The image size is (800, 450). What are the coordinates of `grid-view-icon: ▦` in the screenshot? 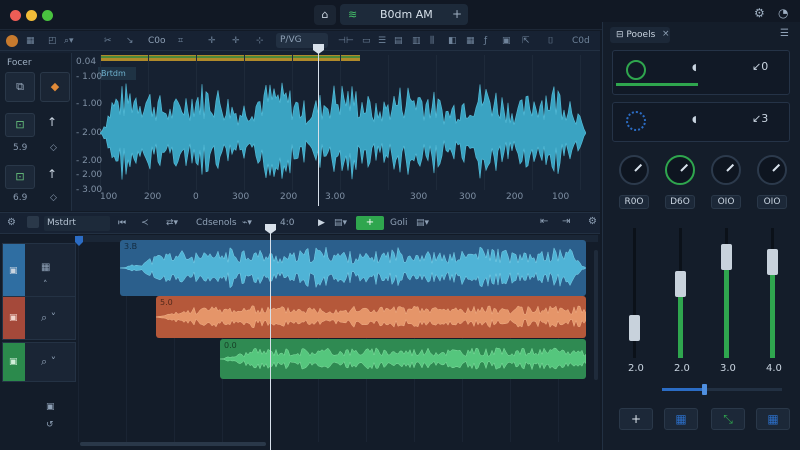 It's located at (681, 419).